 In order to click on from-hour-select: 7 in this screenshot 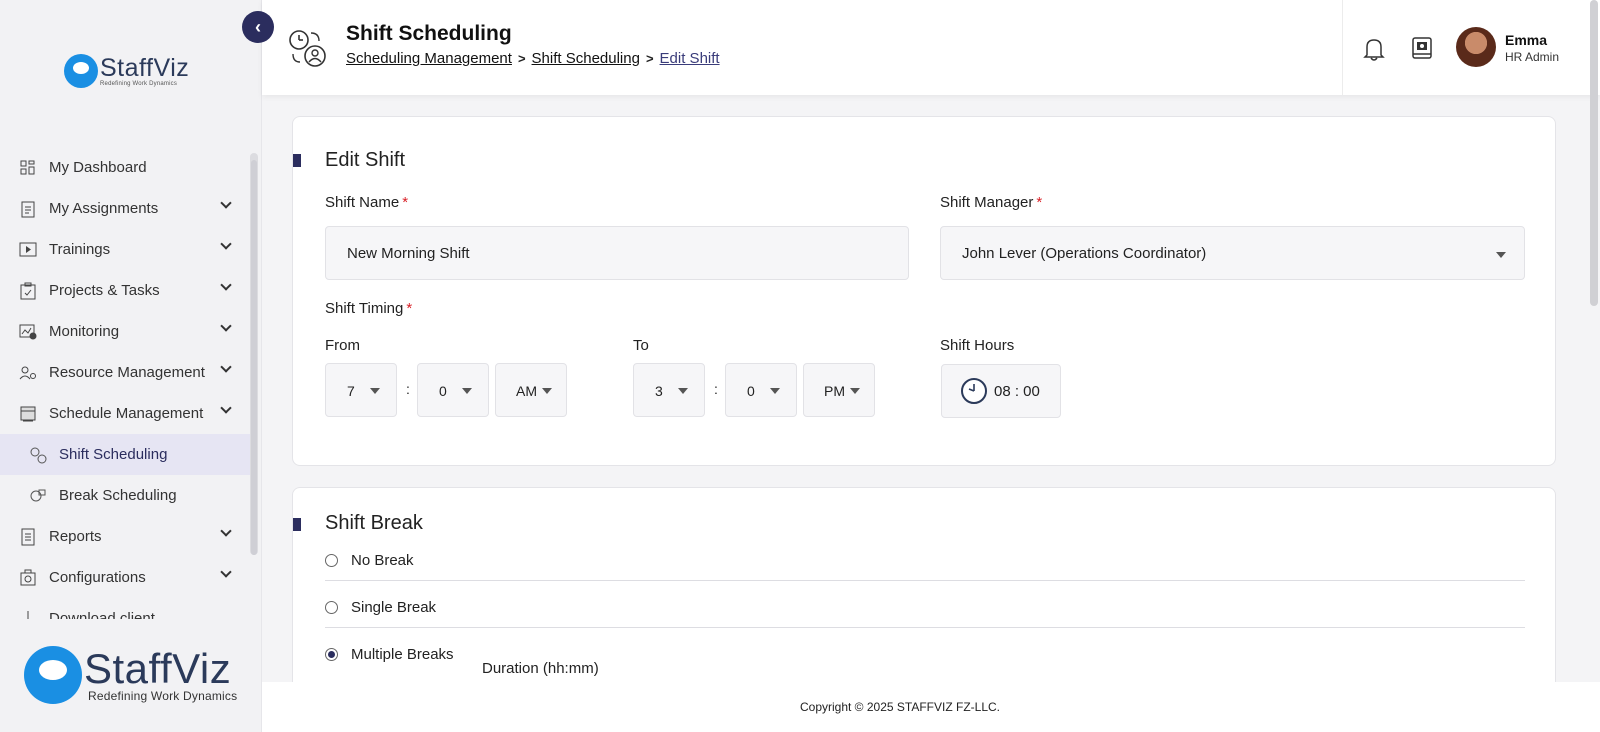, I will do `click(361, 390)`.